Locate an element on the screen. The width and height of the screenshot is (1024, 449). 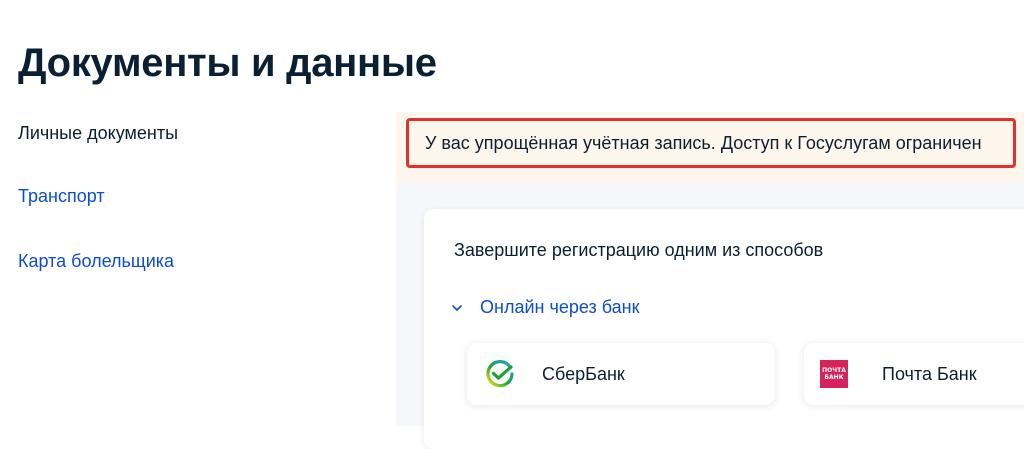
bank-label-sberbank: СберБанк is located at coordinates (583, 373).